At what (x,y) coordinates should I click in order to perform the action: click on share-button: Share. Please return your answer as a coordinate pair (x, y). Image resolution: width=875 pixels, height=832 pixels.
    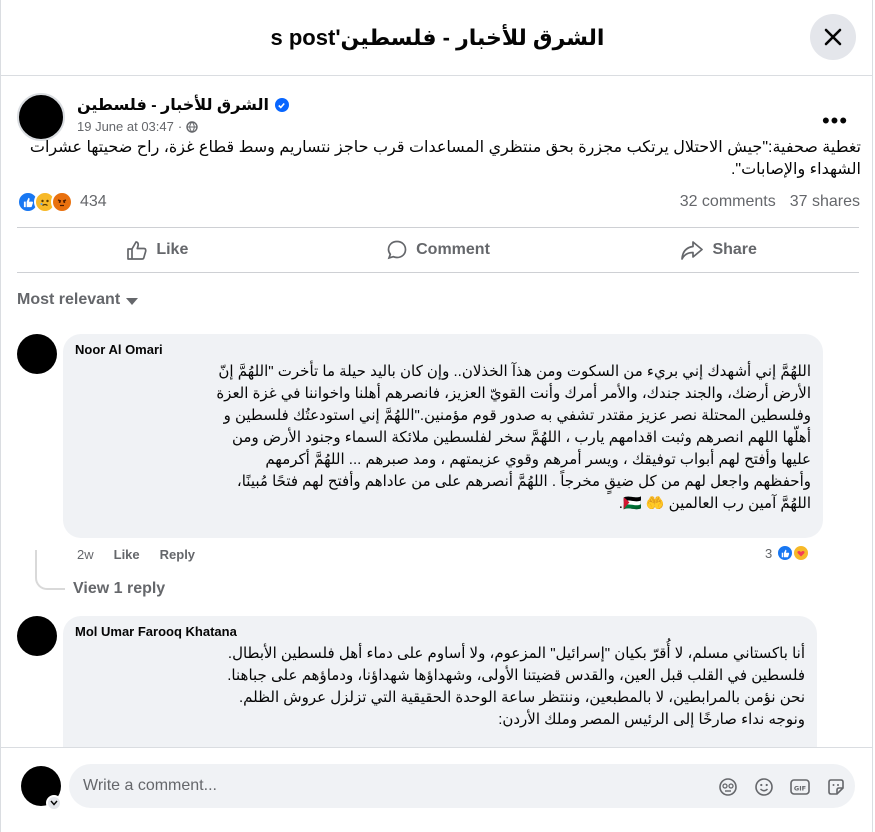
    Looking at the image, I should click on (718, 250).